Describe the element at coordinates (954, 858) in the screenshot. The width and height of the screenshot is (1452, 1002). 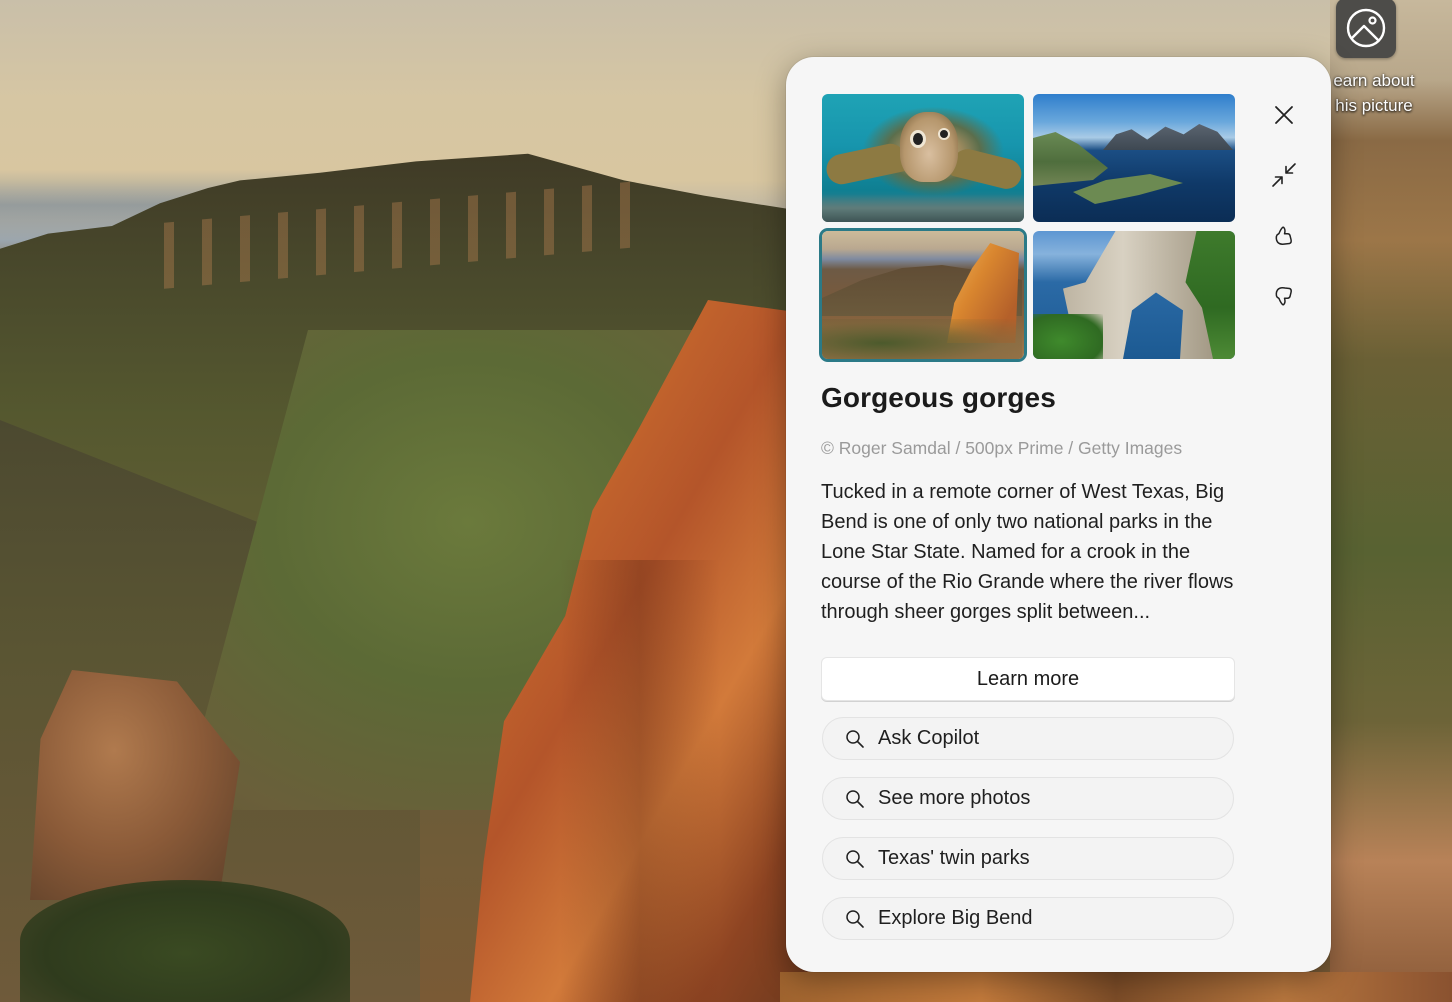
I see `suggestion-label: Texas' twin parks` at that location.